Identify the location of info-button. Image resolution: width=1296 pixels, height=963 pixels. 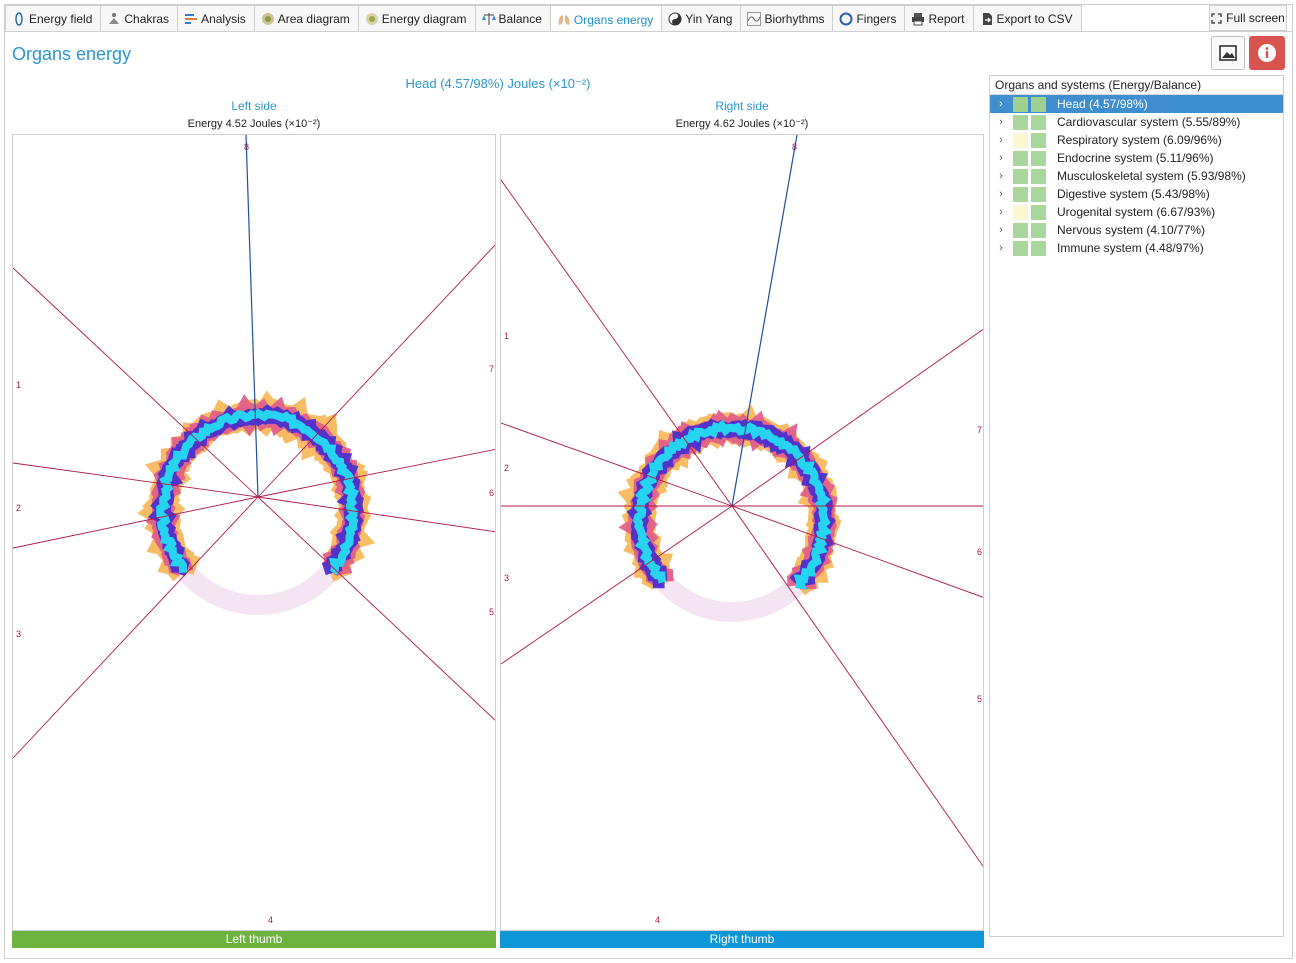
(1267, 53).